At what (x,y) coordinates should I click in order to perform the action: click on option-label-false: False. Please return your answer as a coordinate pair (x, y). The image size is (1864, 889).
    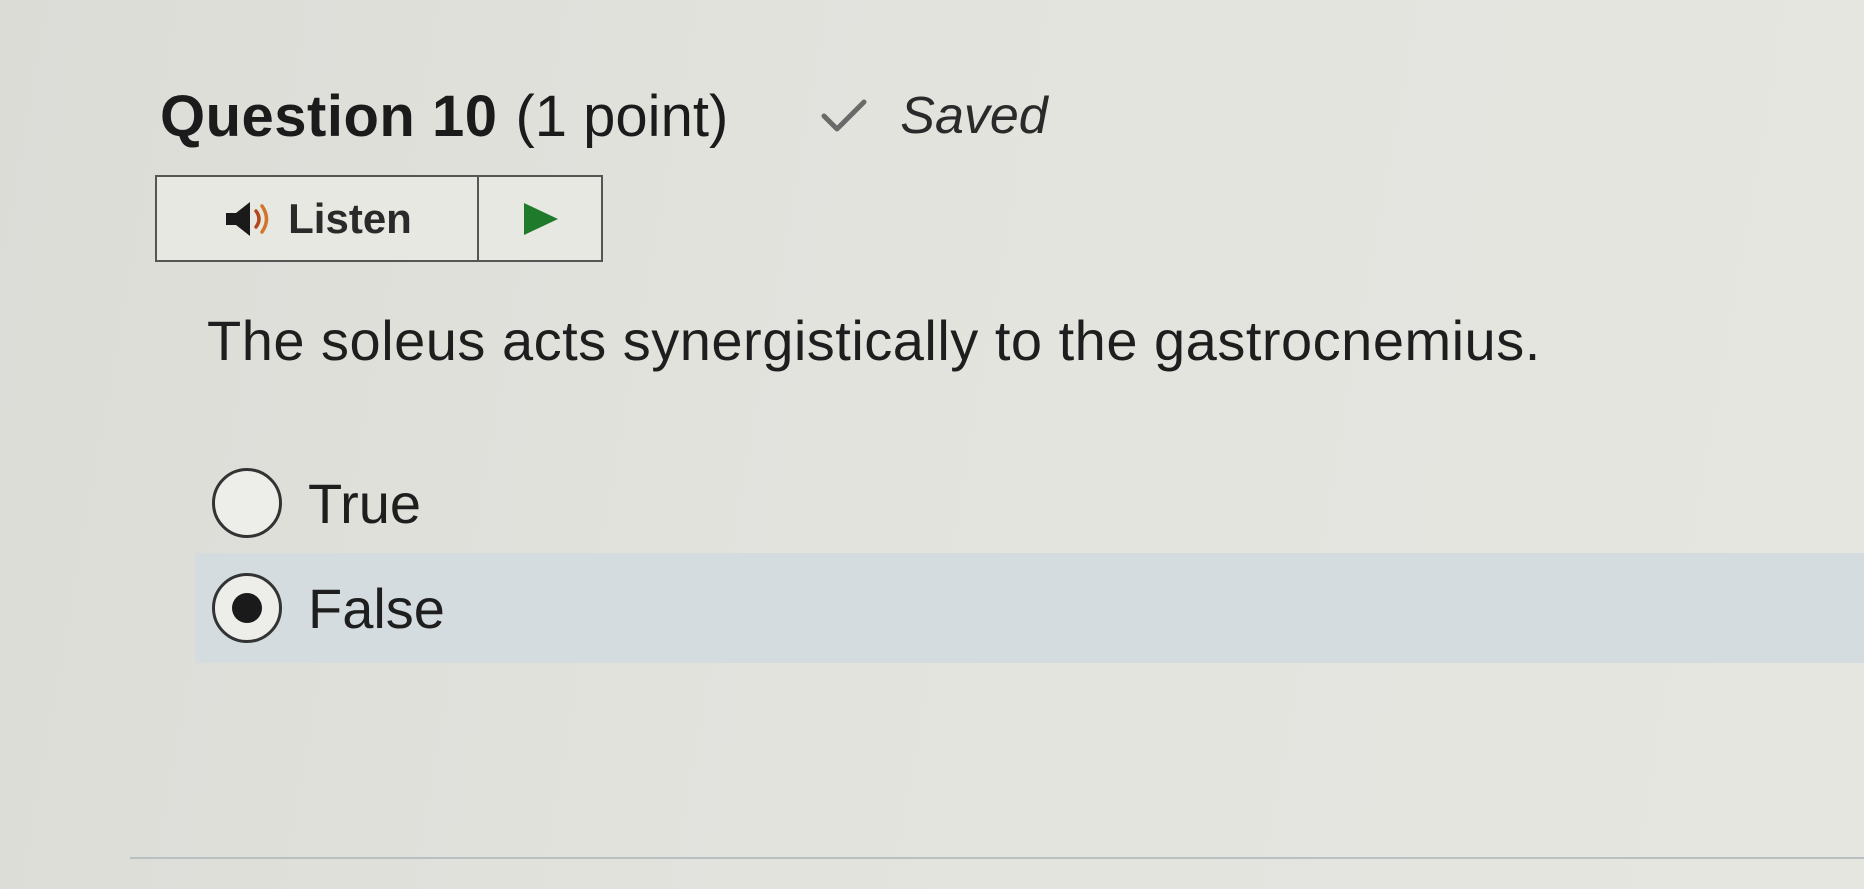
    Looking at the image, I should click on (376, 608).